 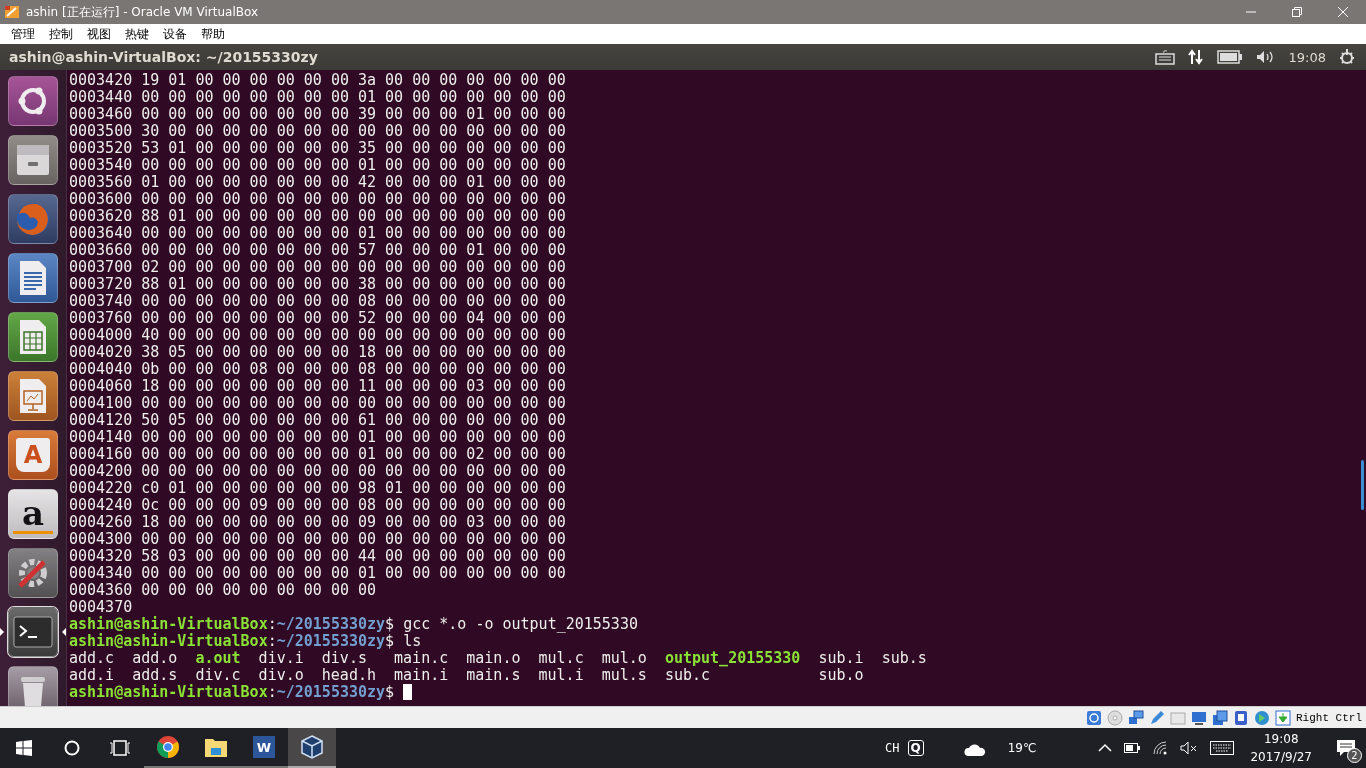 What do you see at coordinates (264, 747) in the screenshot?
I see `document-letter-icon: W` at bounding box center [264, 747].